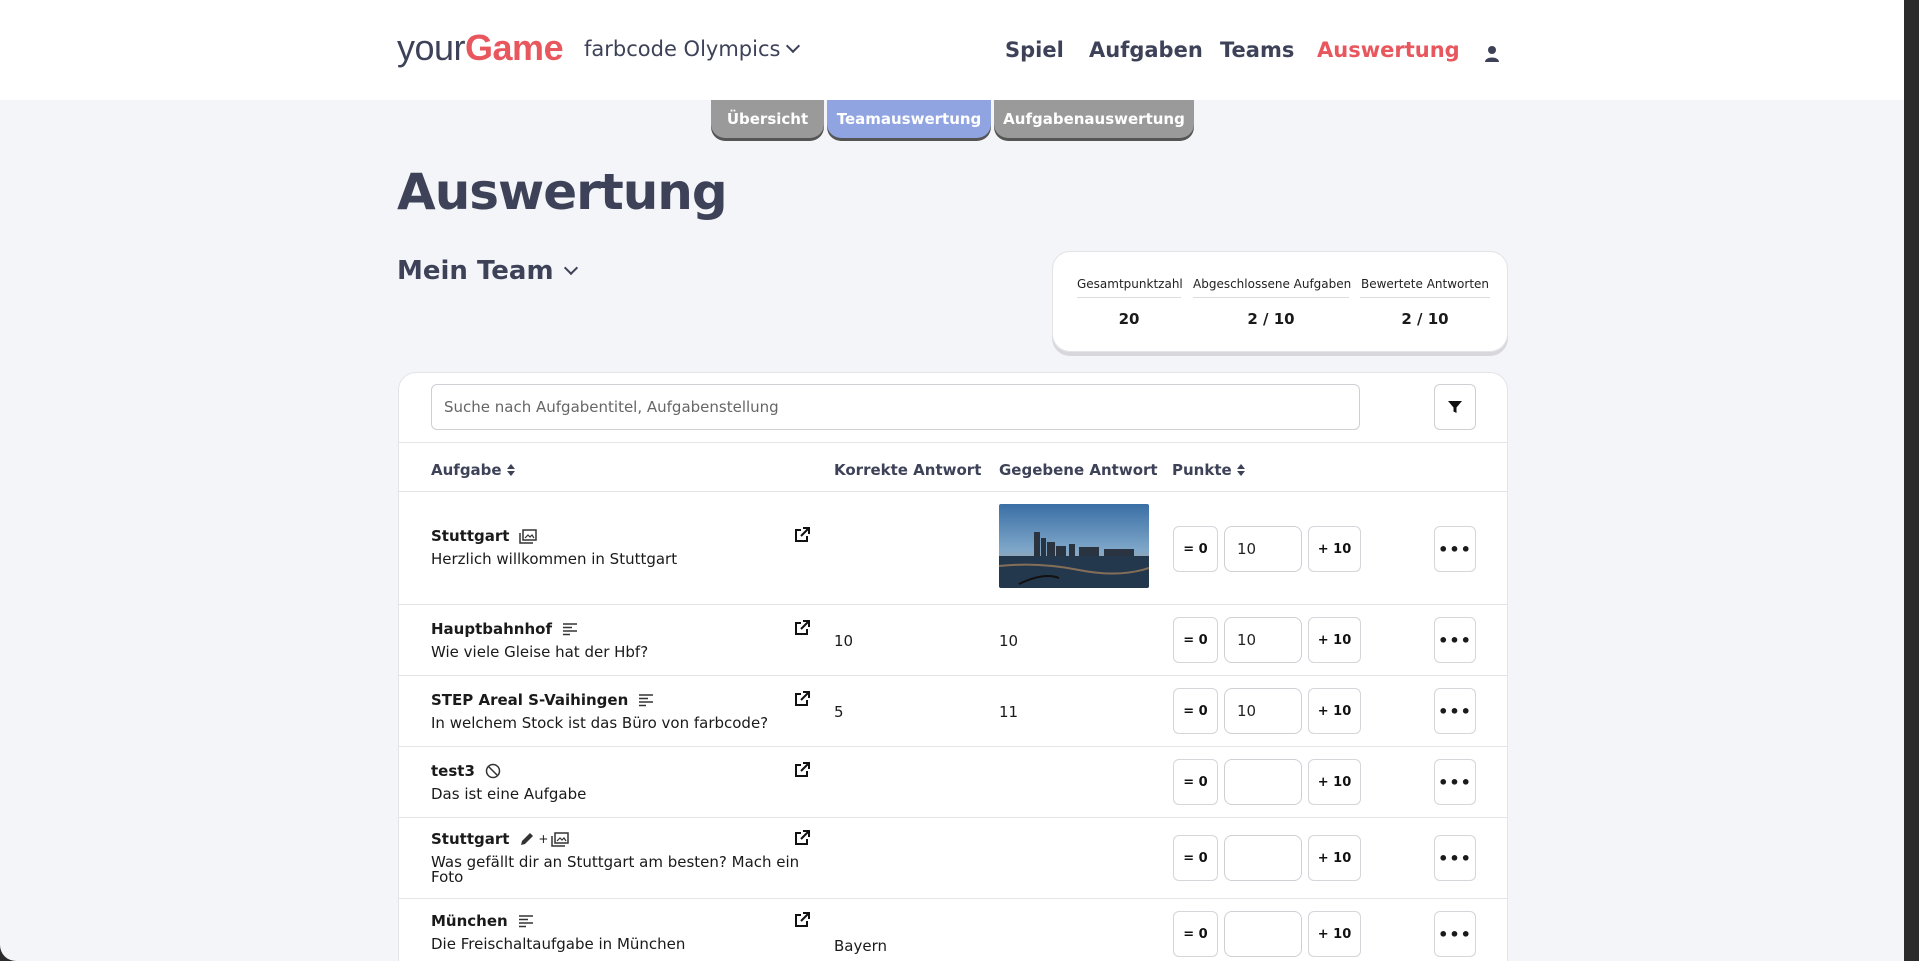 This screenshot has height=961, width=1919. I want to click on blocked-icon, so click(493, 771).